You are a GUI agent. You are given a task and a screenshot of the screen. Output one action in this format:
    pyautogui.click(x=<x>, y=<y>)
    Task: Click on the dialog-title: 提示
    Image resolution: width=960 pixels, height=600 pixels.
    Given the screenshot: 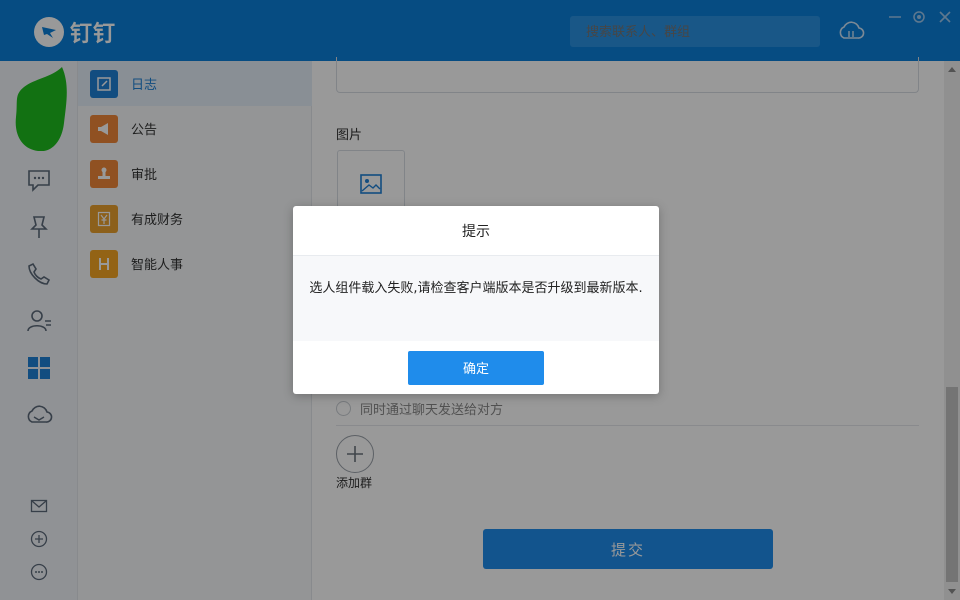 What is the action you would take?
    pyautogui.click(x=476, y=231)
    